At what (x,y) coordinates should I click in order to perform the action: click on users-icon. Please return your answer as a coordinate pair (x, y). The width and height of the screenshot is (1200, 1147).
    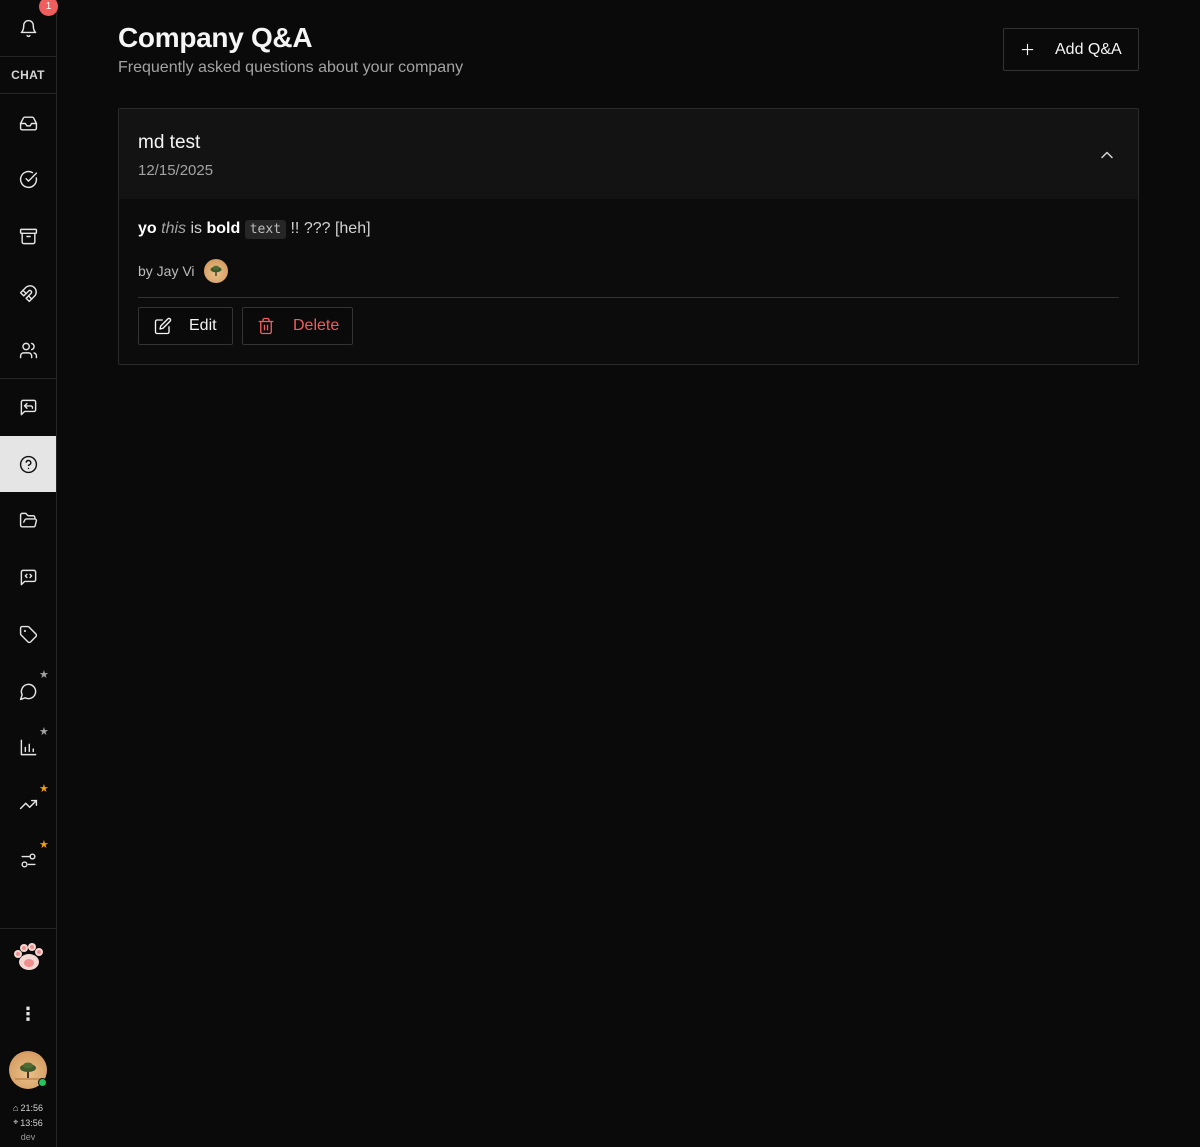
    Looking at the image, I should click on (28, 350).